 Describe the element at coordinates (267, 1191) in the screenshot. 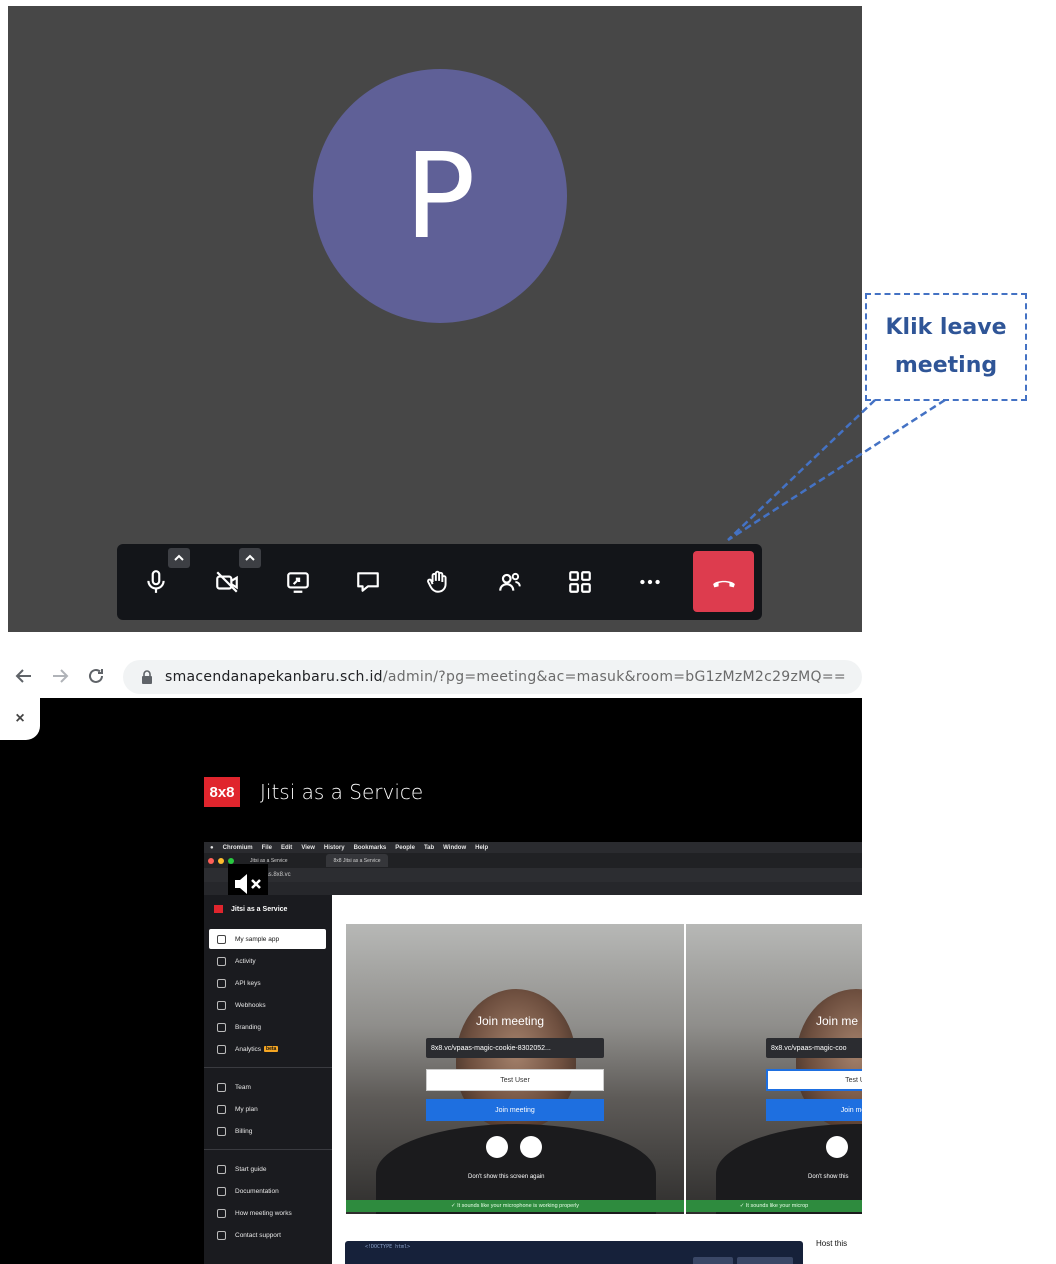

I see `sidebar-item-documentation: Documentation` at that location.